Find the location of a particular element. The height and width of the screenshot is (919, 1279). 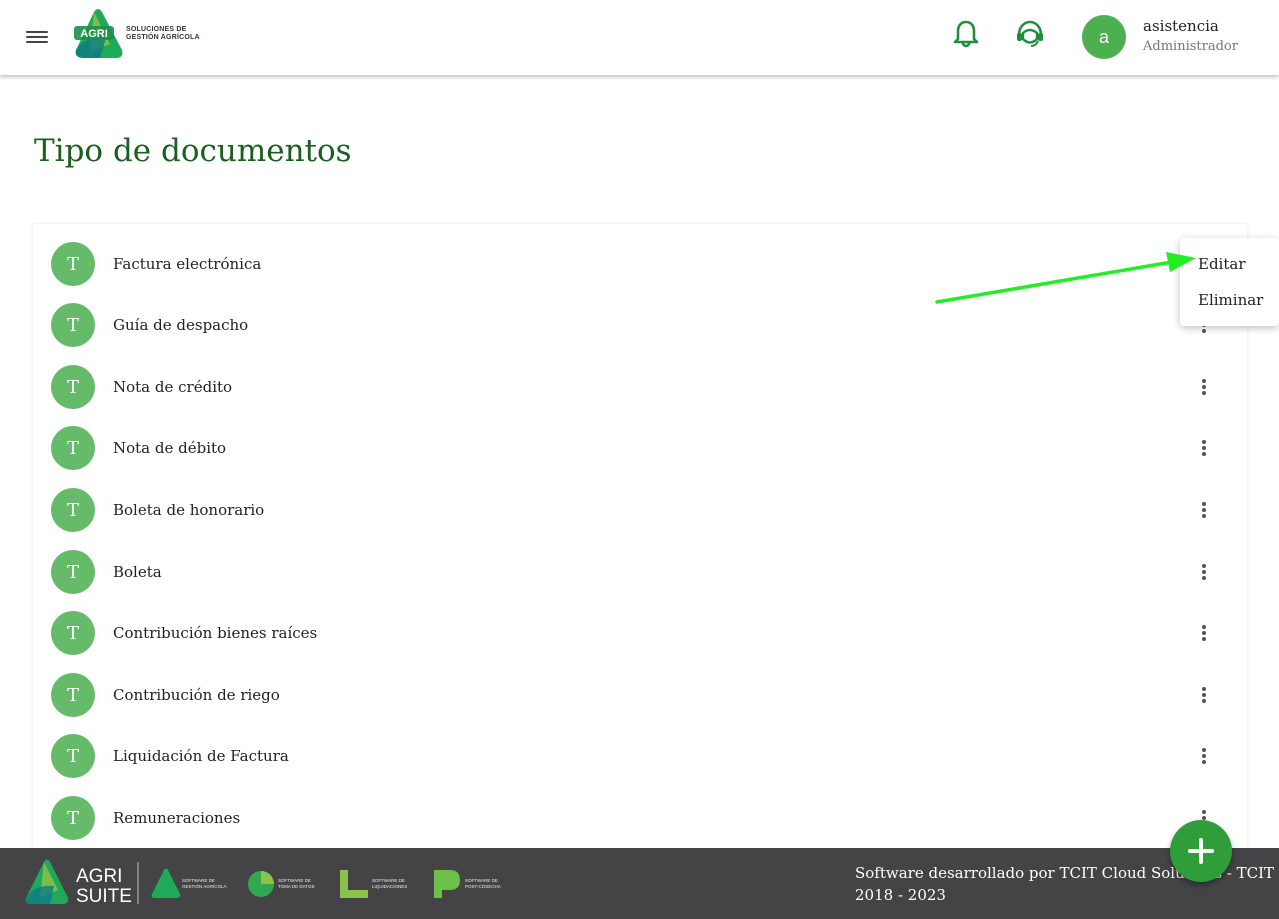

svg-text: TOMA DE DATOS is located at coordinates (296, 886).